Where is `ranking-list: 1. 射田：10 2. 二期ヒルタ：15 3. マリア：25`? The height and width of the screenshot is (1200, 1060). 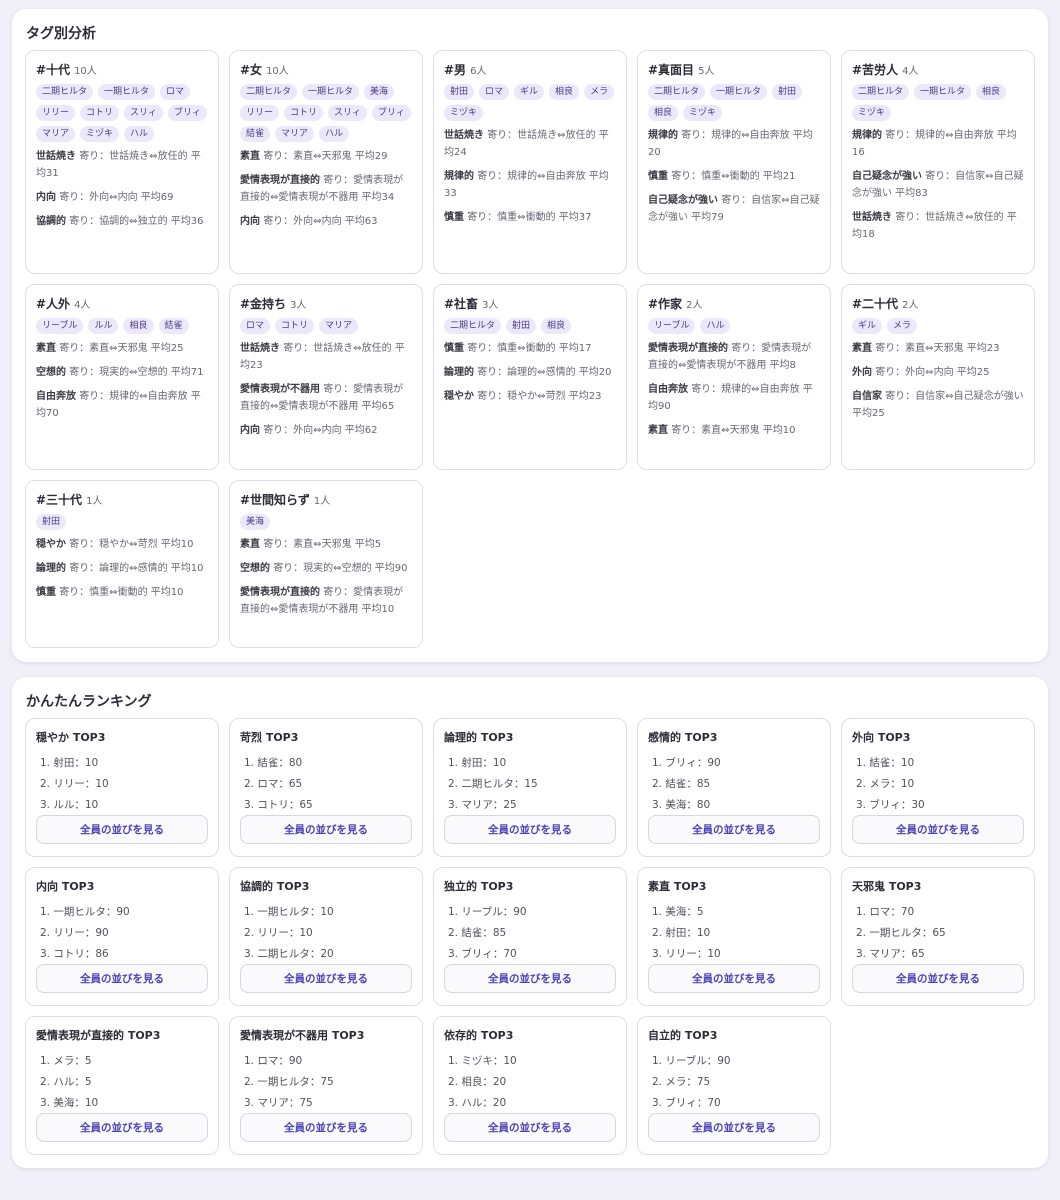
ranking-list: 1. 射田：10 2. 二期ヒルタ：15 3. マリア：25 is located at coordinates (530, 784).